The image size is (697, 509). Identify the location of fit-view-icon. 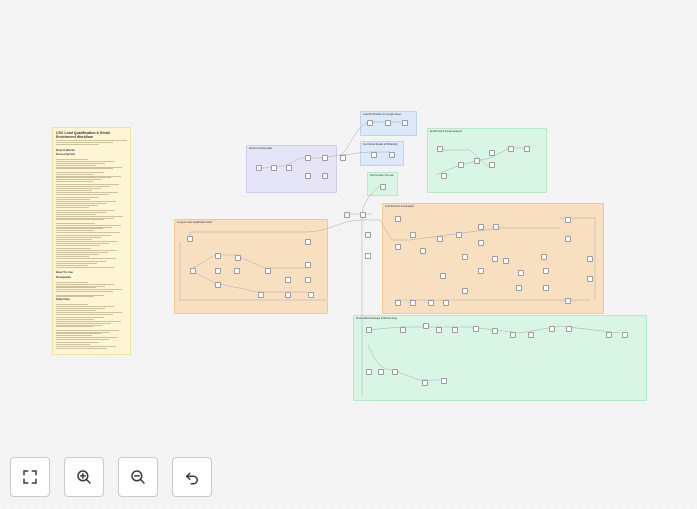
(30, 477).